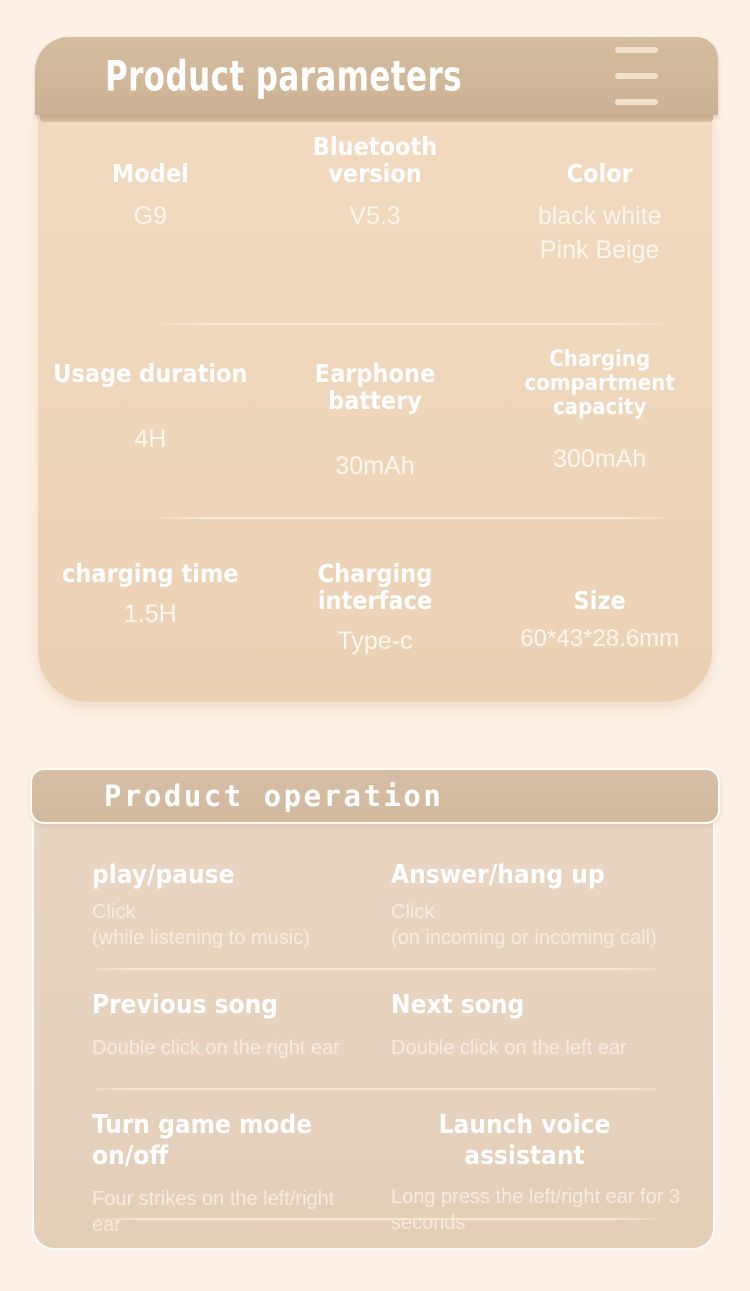 The height and width of the screenshot is (1291, 750). What do you see at coordinates (150, 373) in the screenshot?
I see `param-label: Usage duration` at bounding box center [150, 373].